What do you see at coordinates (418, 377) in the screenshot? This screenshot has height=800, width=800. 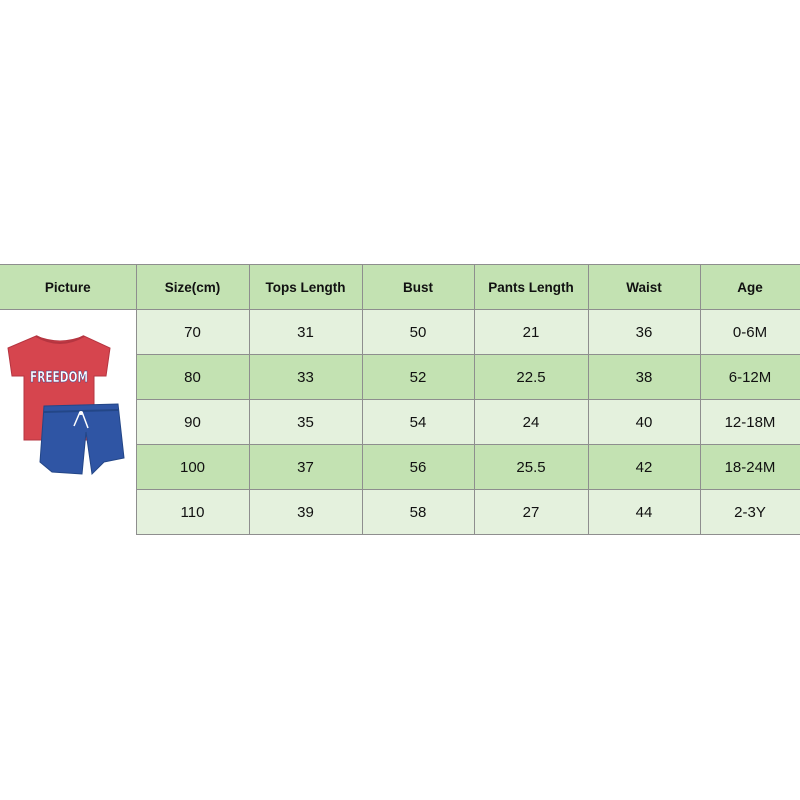 I see `cell-bust: 52` at bounding box center [418, 377].